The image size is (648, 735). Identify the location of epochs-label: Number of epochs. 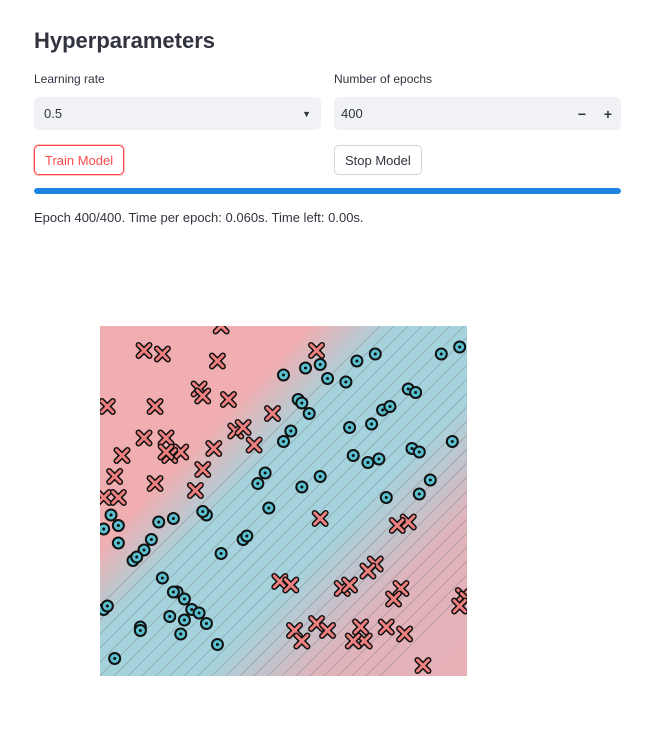
(383, 79).